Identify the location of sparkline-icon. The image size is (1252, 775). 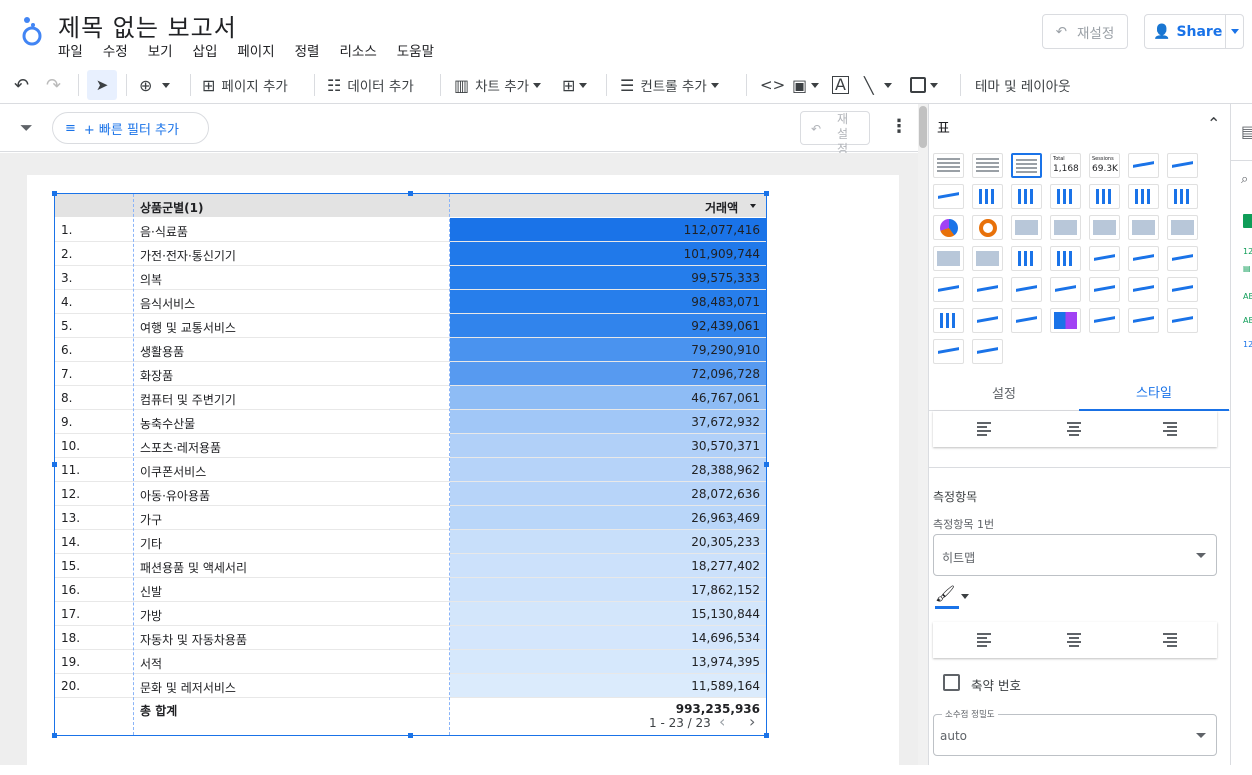
(1182, 165).